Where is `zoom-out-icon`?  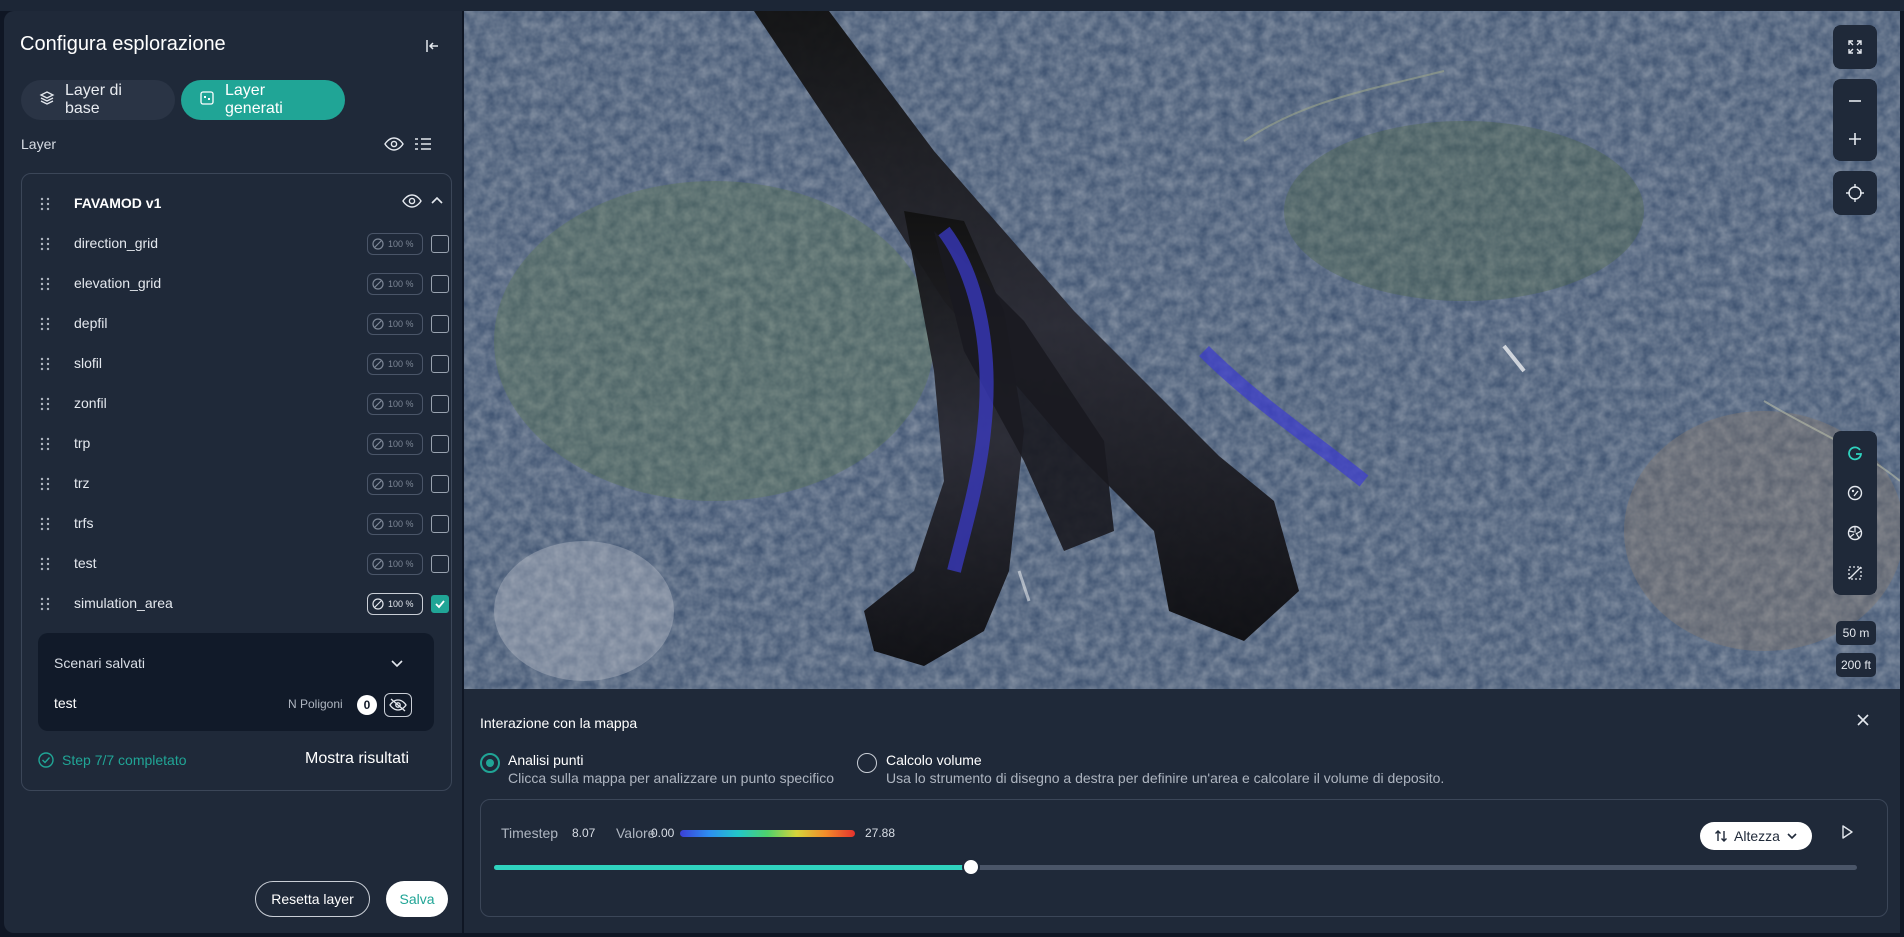
zoom-out-icon is located at coordinates (1855, 101).